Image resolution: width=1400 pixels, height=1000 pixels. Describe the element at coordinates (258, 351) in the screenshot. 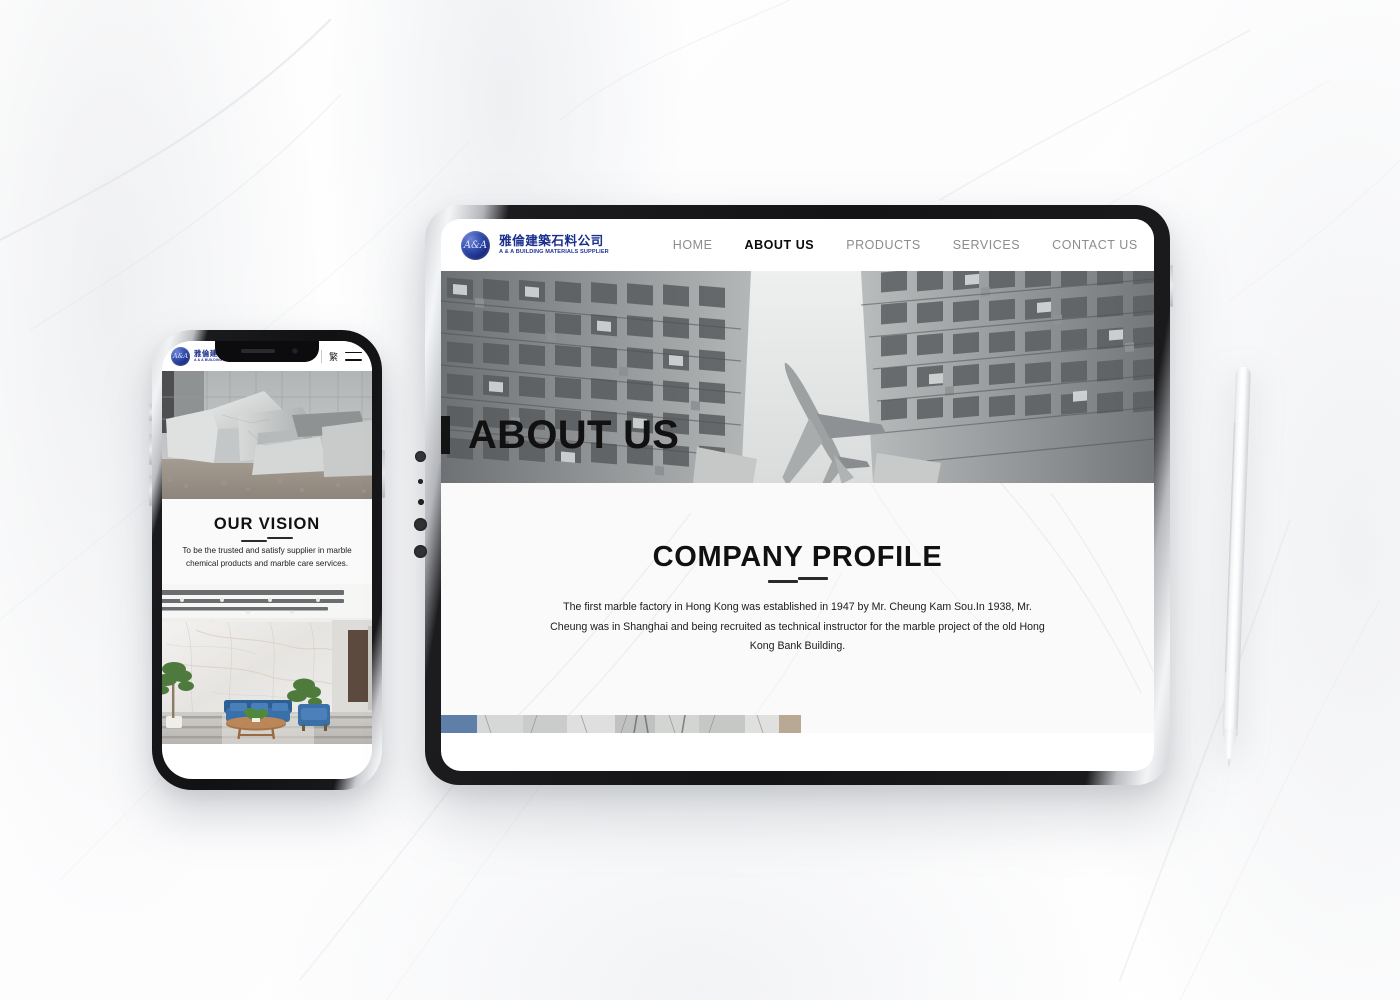

I see `phone-speaker-slot` at that location.